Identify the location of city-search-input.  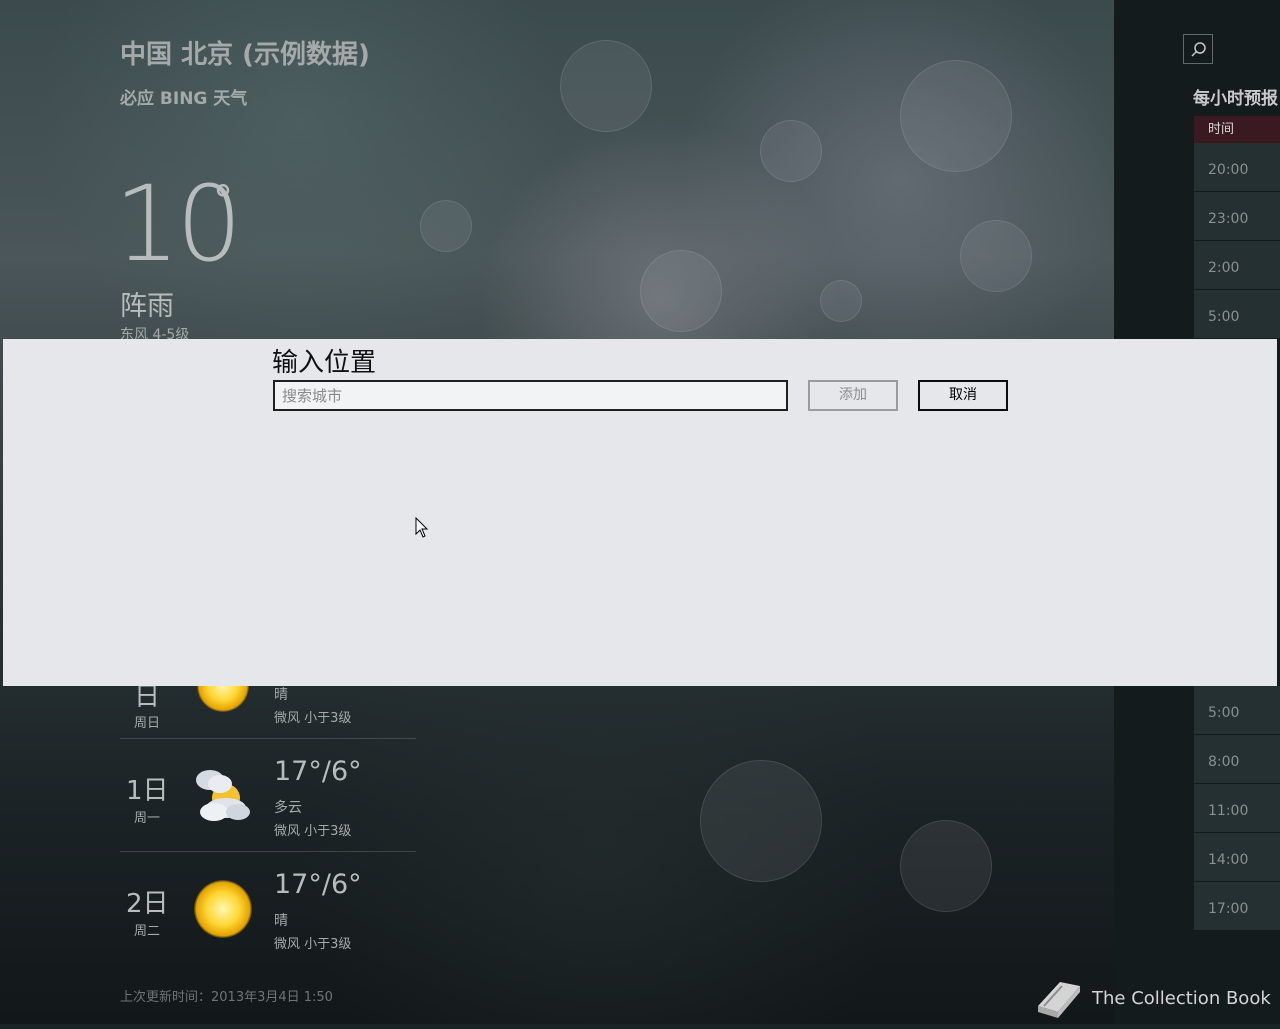
(530, 395).